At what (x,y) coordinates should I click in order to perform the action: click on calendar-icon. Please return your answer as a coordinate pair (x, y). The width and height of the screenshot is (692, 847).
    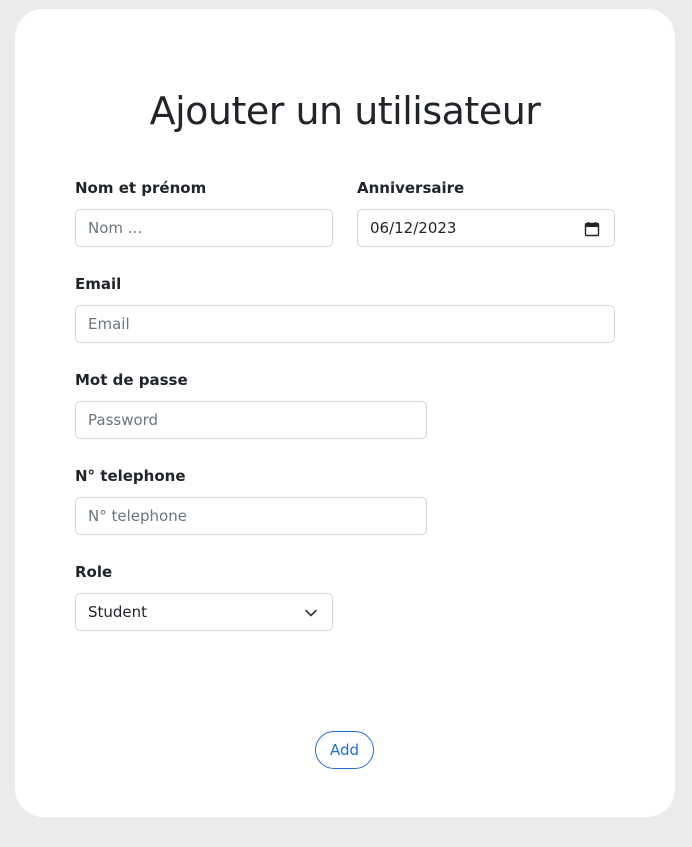
    Looking at the image, I should click on (592, 229).